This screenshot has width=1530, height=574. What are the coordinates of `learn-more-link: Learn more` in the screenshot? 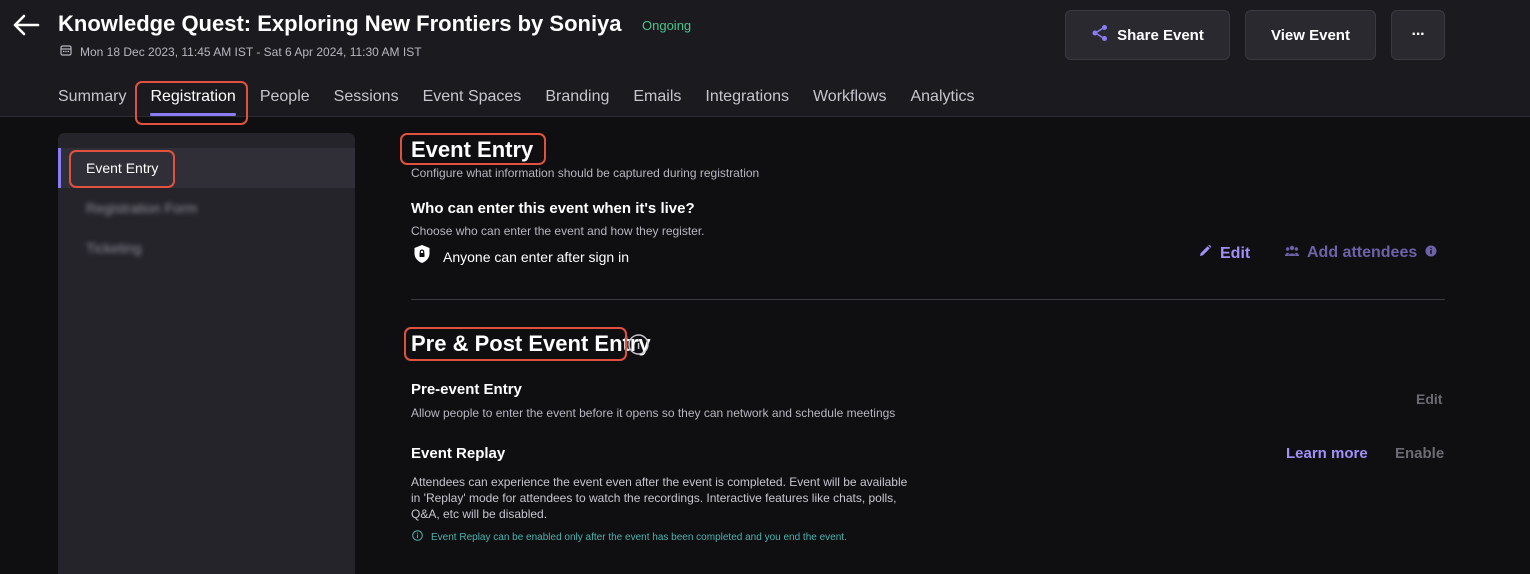 It's located at (1327, 453).